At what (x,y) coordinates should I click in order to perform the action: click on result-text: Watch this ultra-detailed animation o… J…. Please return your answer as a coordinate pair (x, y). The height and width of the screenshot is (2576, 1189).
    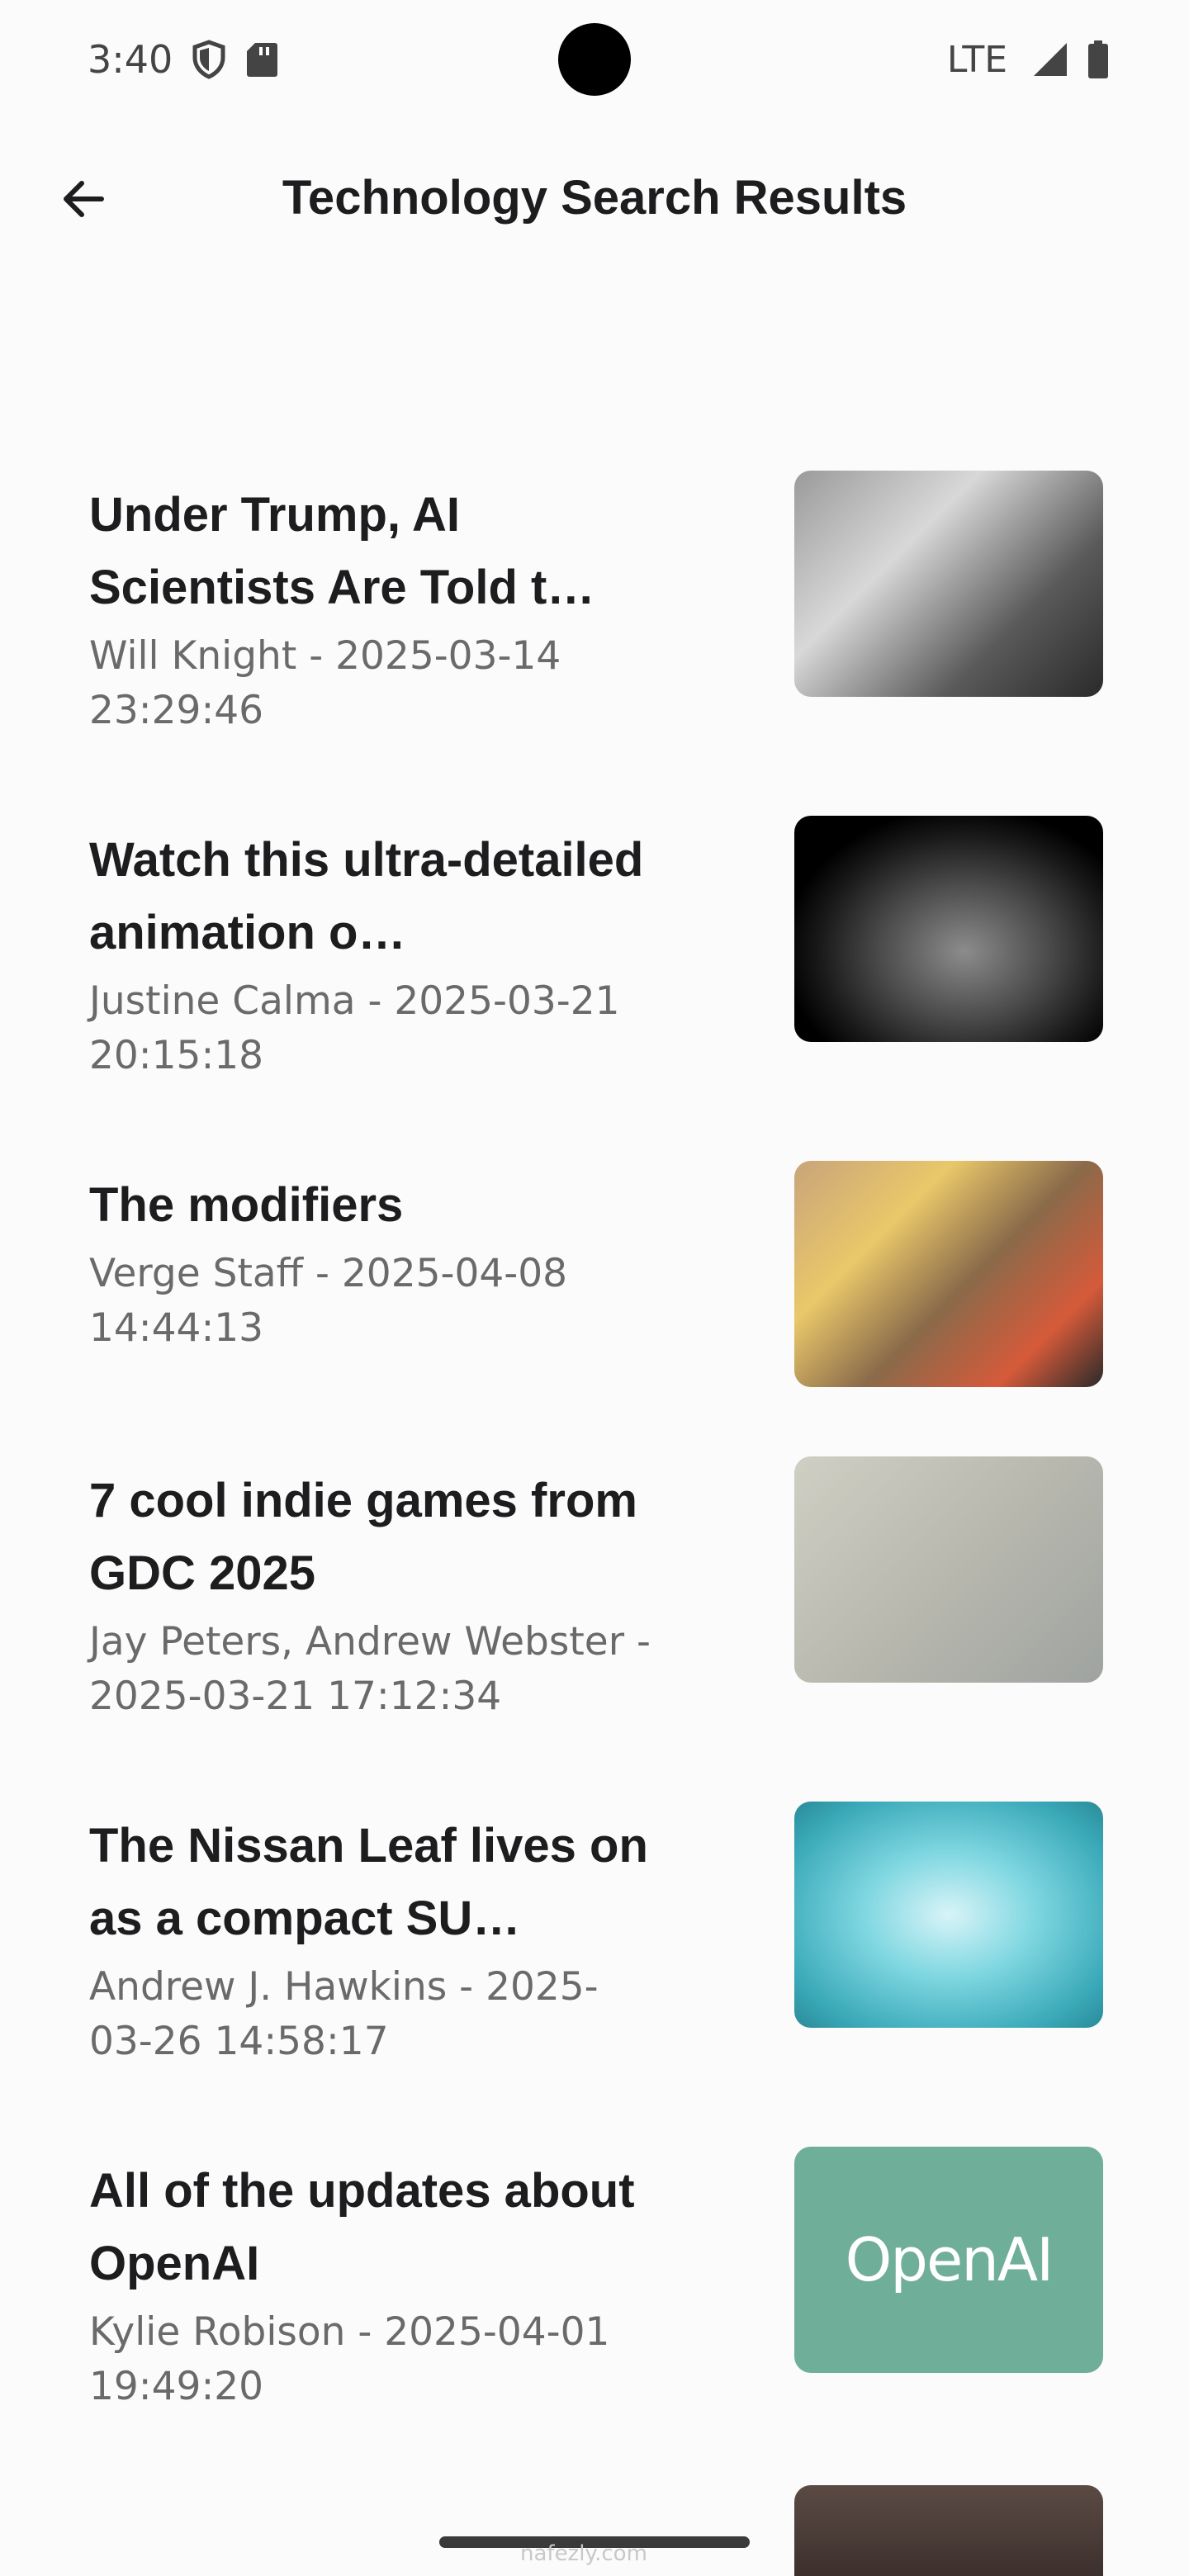
    Looking at the image, I should click on (370, 953).